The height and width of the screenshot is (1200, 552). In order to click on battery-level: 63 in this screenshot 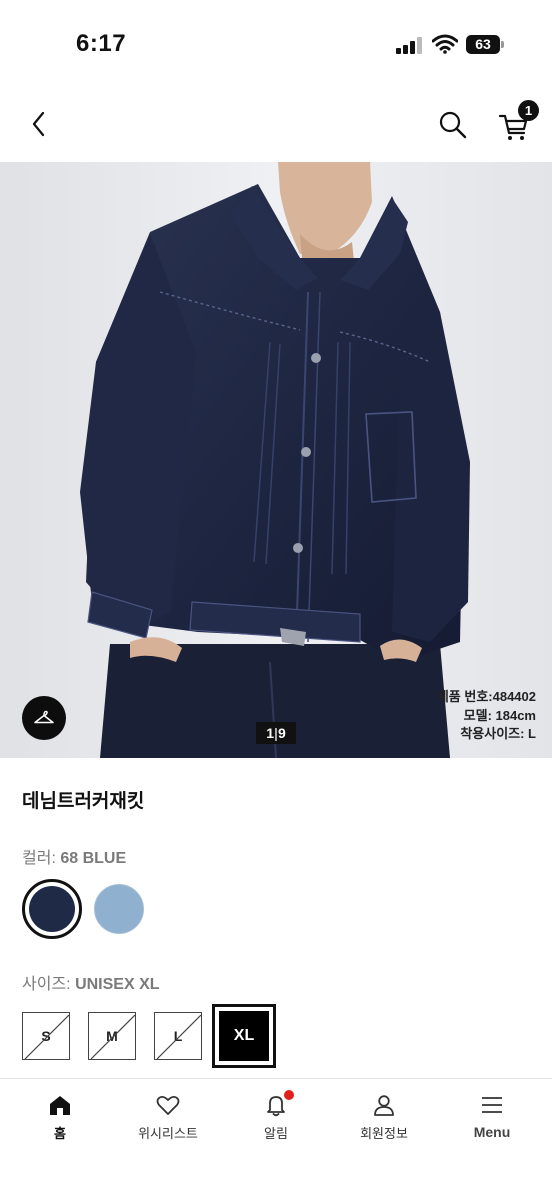, I will do `click(483, 44)`.